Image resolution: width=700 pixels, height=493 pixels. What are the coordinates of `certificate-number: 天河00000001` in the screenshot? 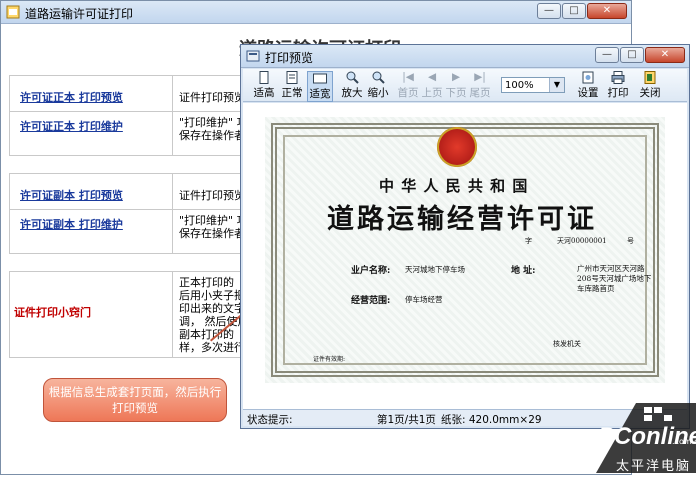 It's located at (582, 241).